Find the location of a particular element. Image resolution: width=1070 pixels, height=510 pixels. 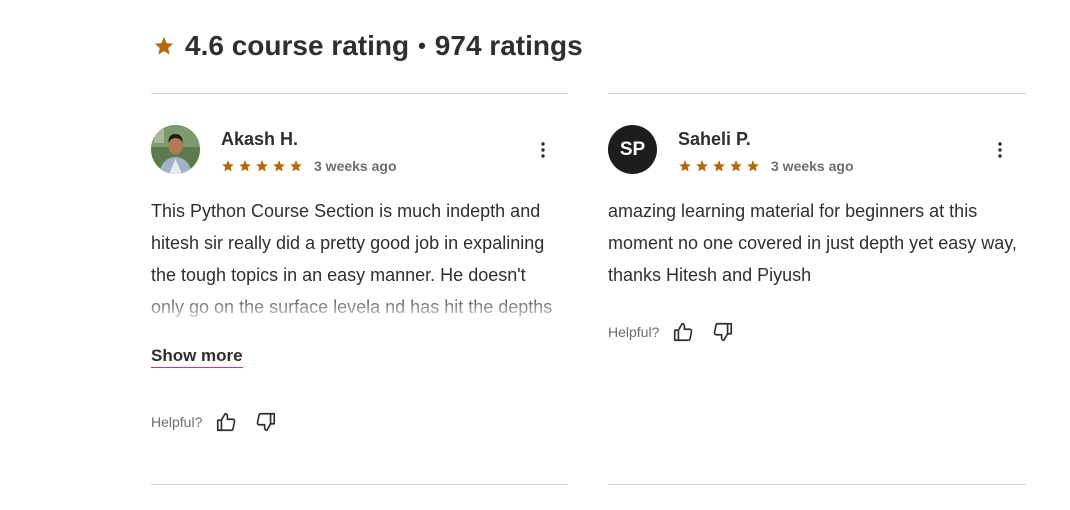

avatar: SP is located at coordinates (632, 149).